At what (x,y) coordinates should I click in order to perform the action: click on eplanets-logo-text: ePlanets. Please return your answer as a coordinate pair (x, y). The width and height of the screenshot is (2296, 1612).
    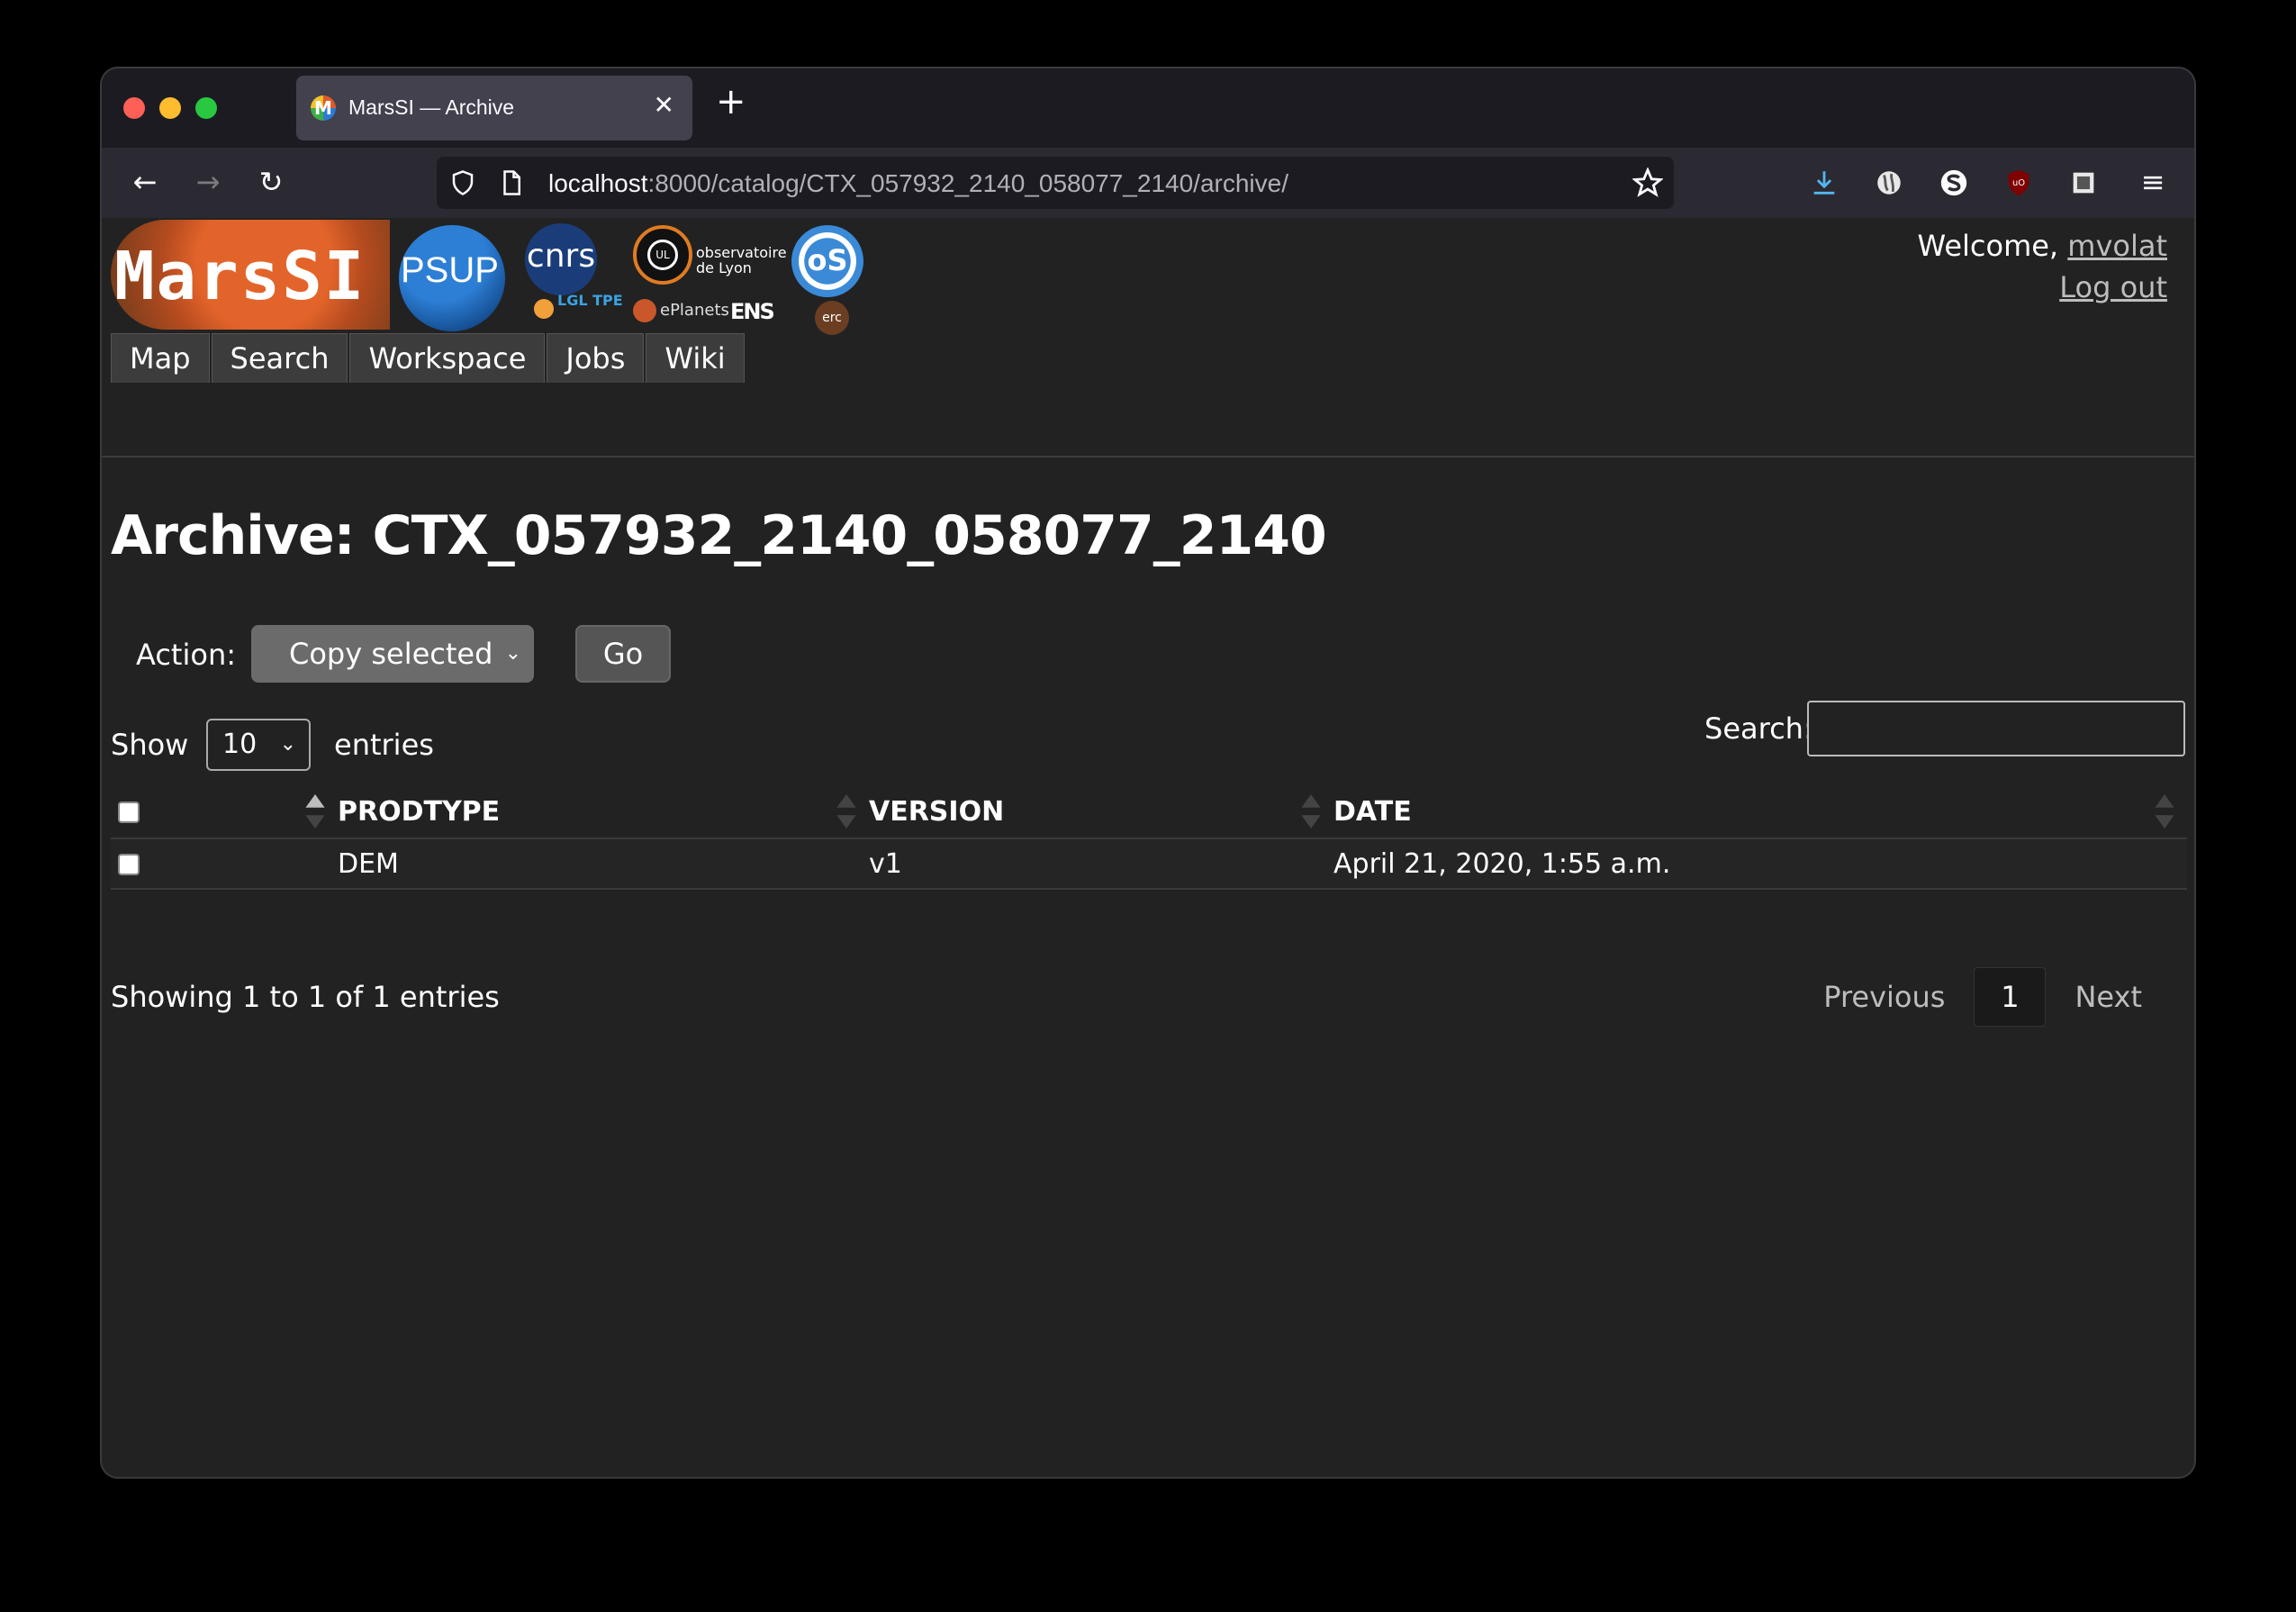
    Looking at the image, I should click on (694, 310).